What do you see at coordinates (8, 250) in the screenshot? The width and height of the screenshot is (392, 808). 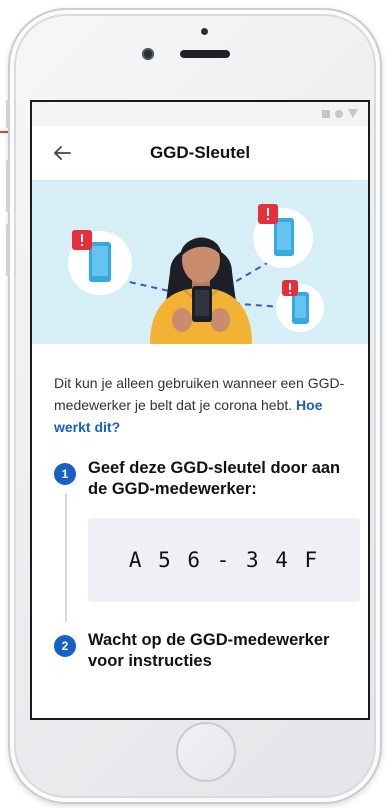 I see `volume-down-button` at bounding box center [8, 250].